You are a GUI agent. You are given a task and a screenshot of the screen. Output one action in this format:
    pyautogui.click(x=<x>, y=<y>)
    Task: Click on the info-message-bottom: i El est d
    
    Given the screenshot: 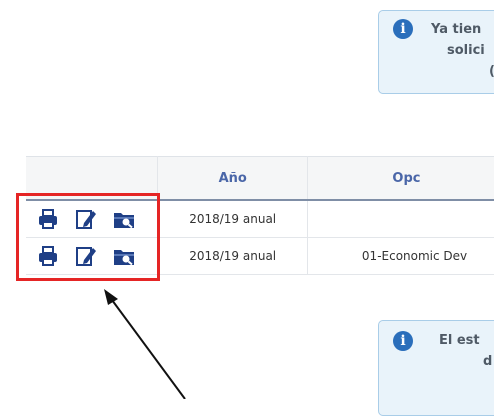 What is the action you would take?
    pyautogui.click(x=436, y=368)
    